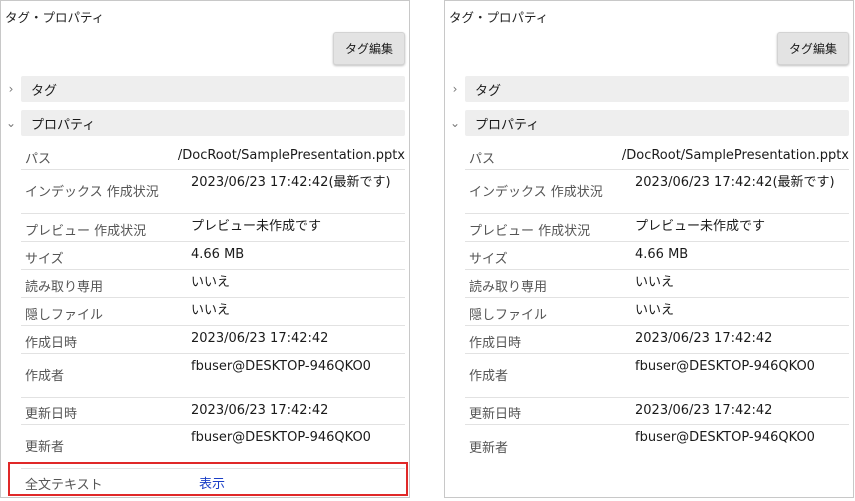 The image size is (855, 501). Describe the element at coordinates (64, 485) in the screenshot. I see `property-key: 全文テキスト` at that location.